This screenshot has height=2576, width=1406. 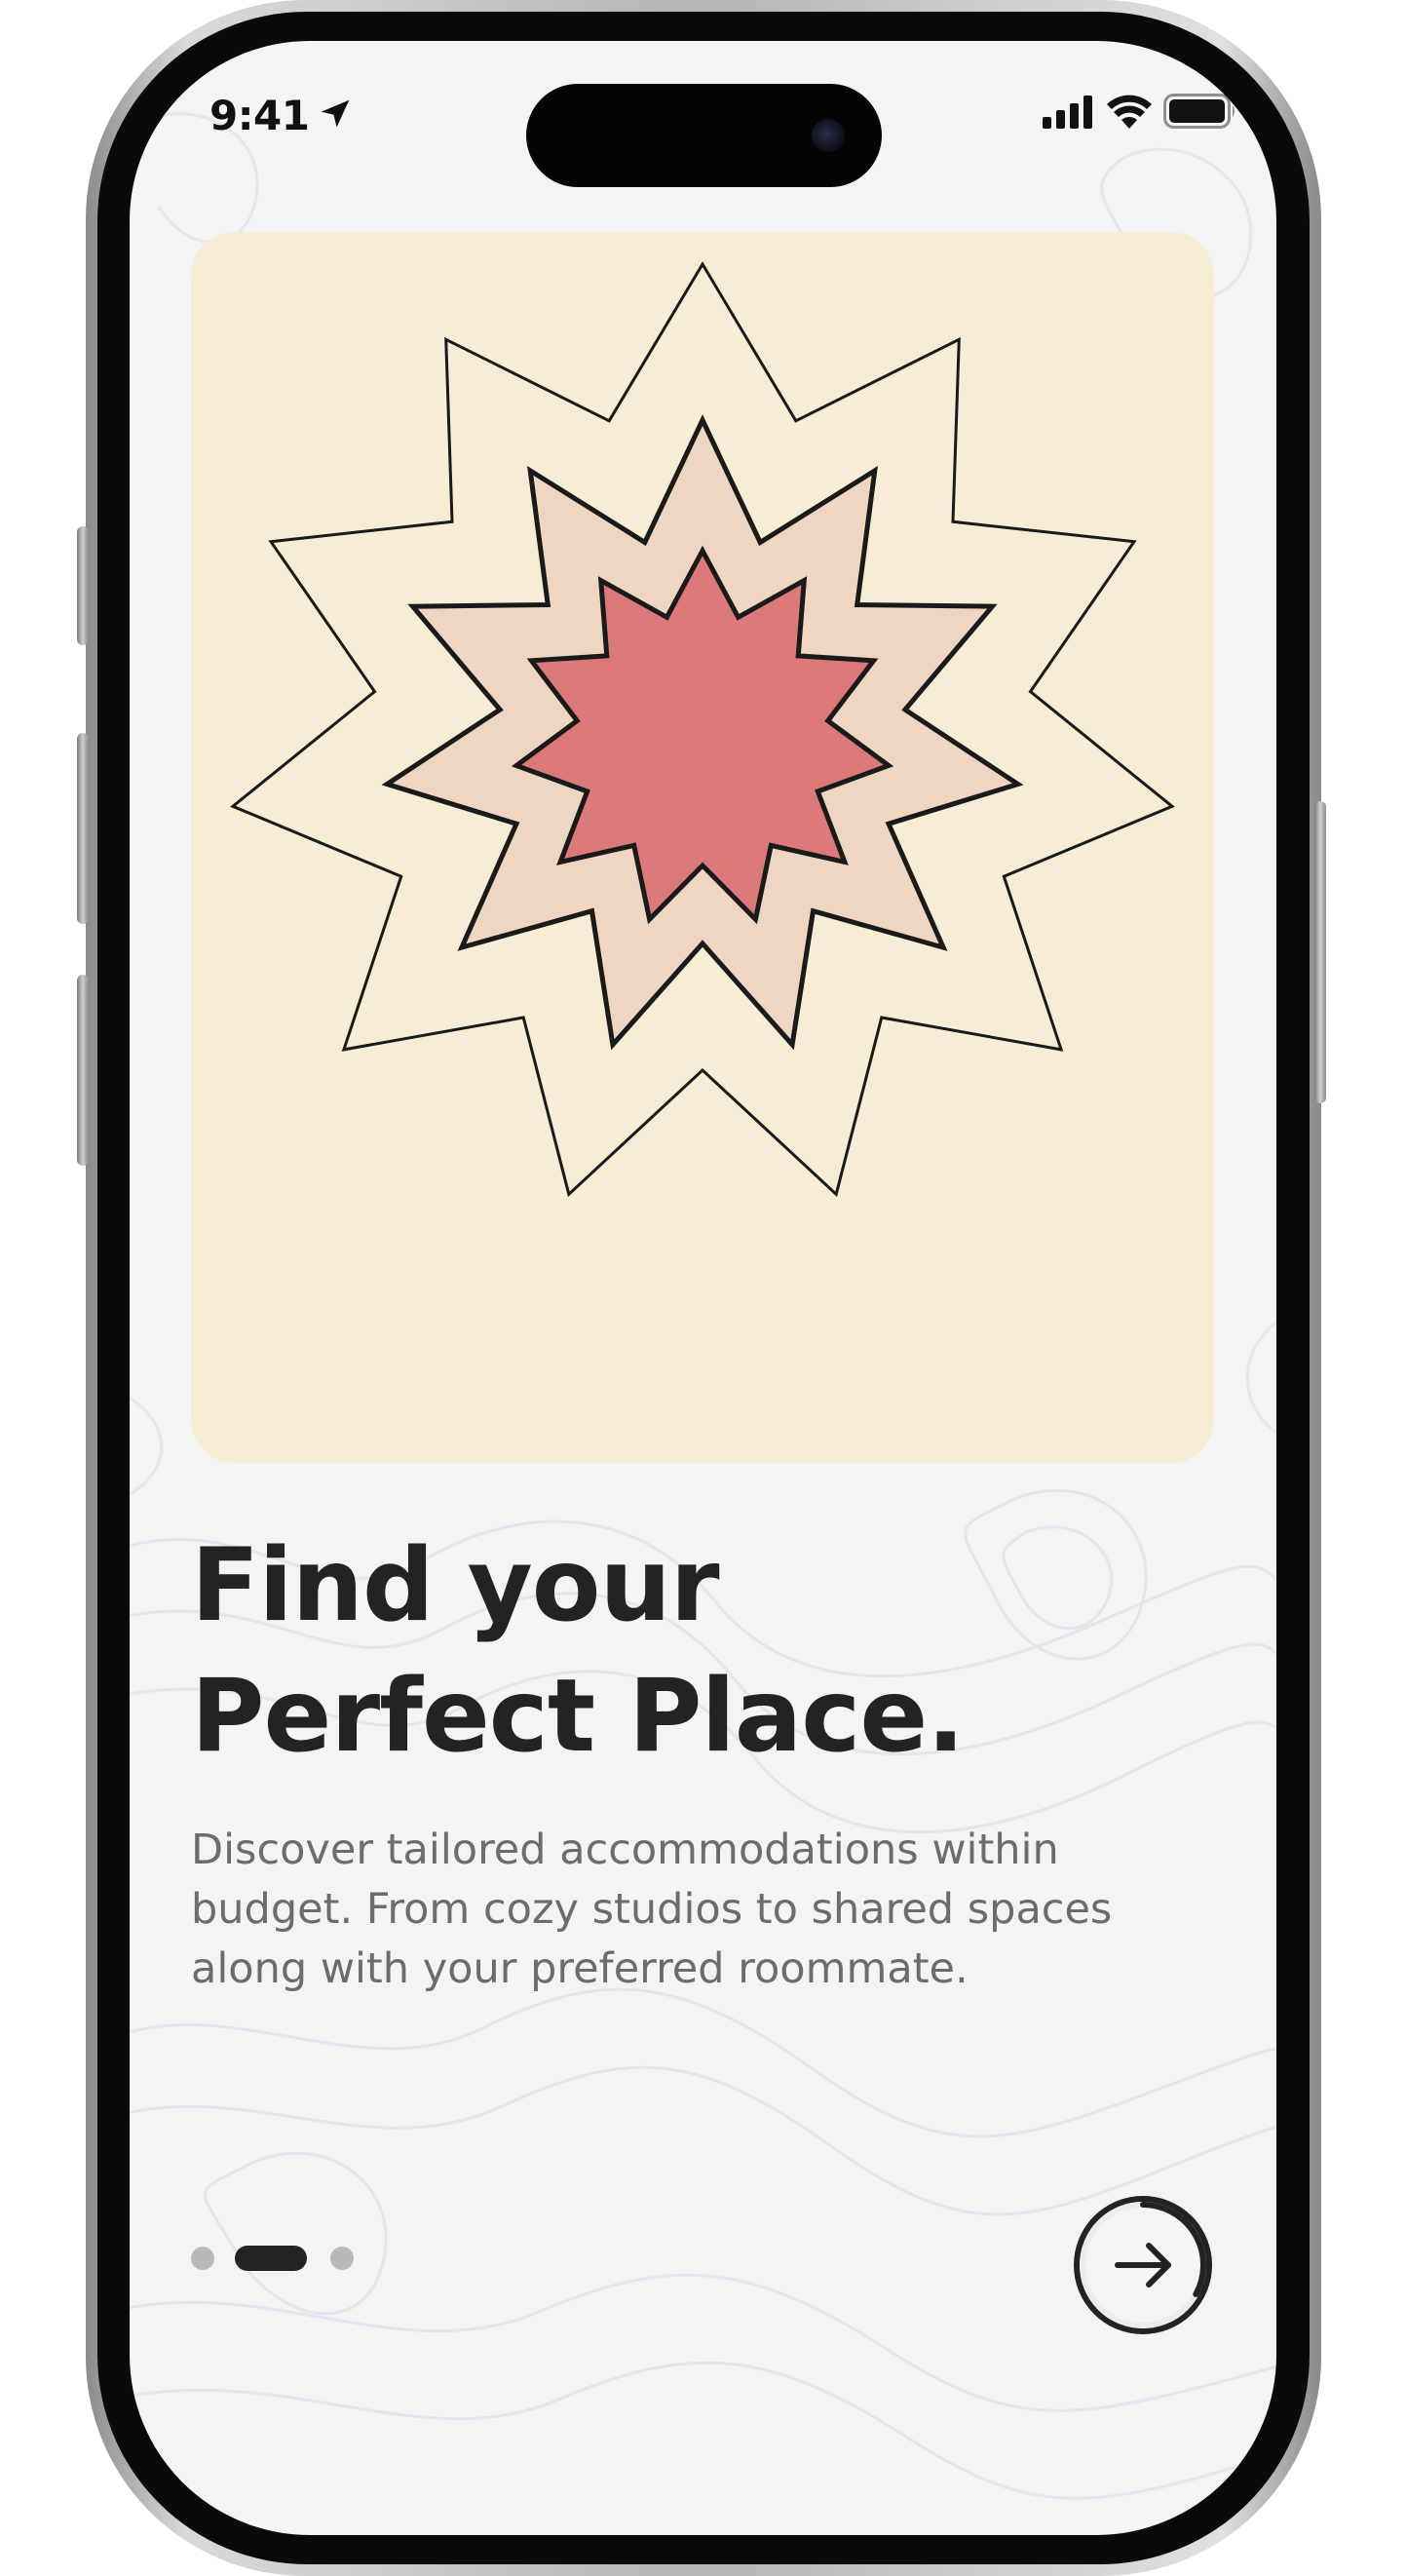 I want to click on headline-line-1: Find your, so click(x=455, y=1585).